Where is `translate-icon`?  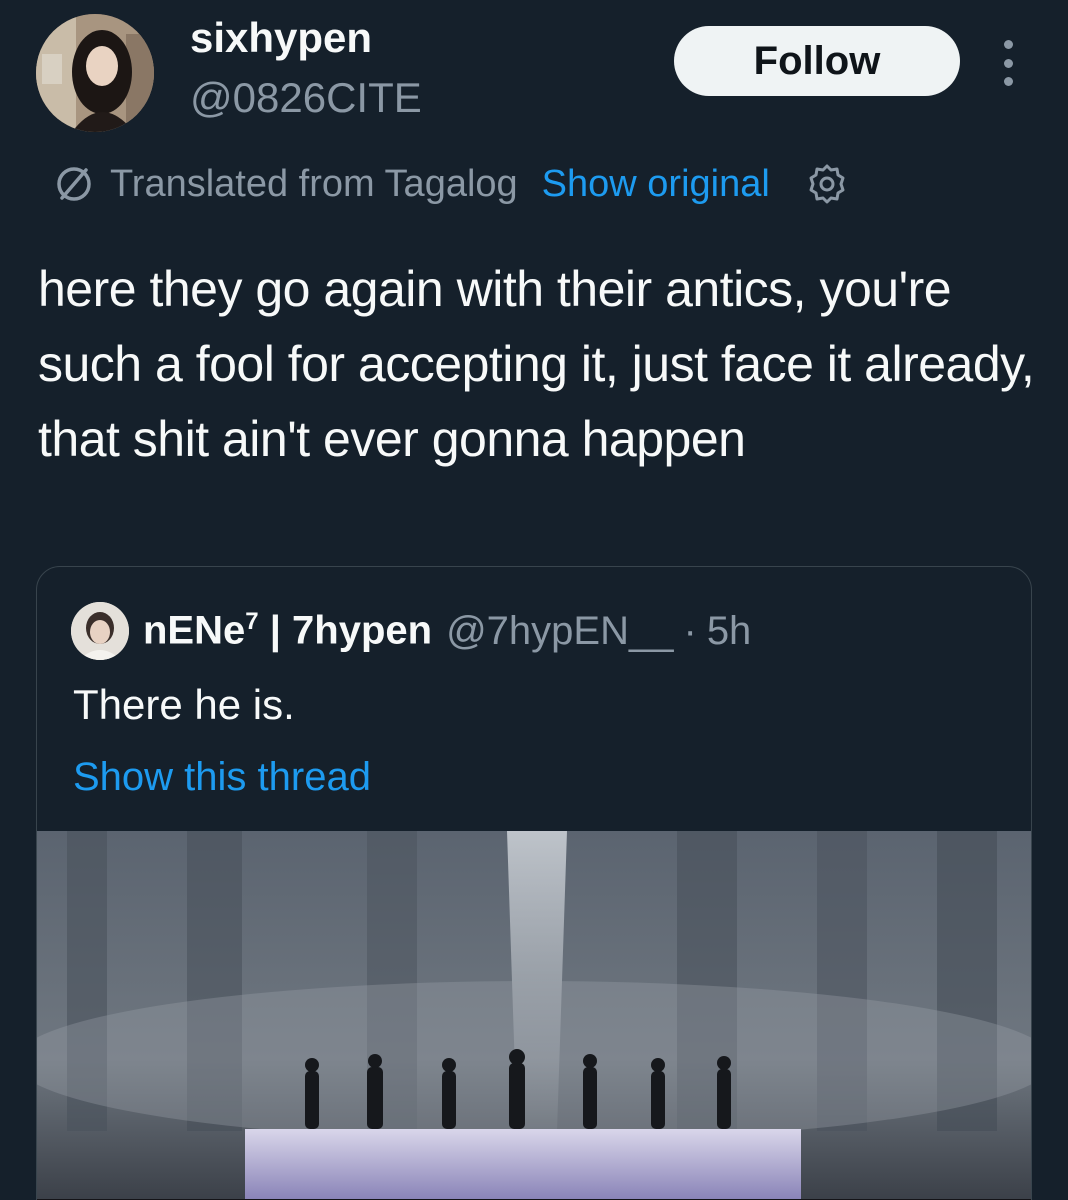 translate-icon is located at coordinates (74, 184).